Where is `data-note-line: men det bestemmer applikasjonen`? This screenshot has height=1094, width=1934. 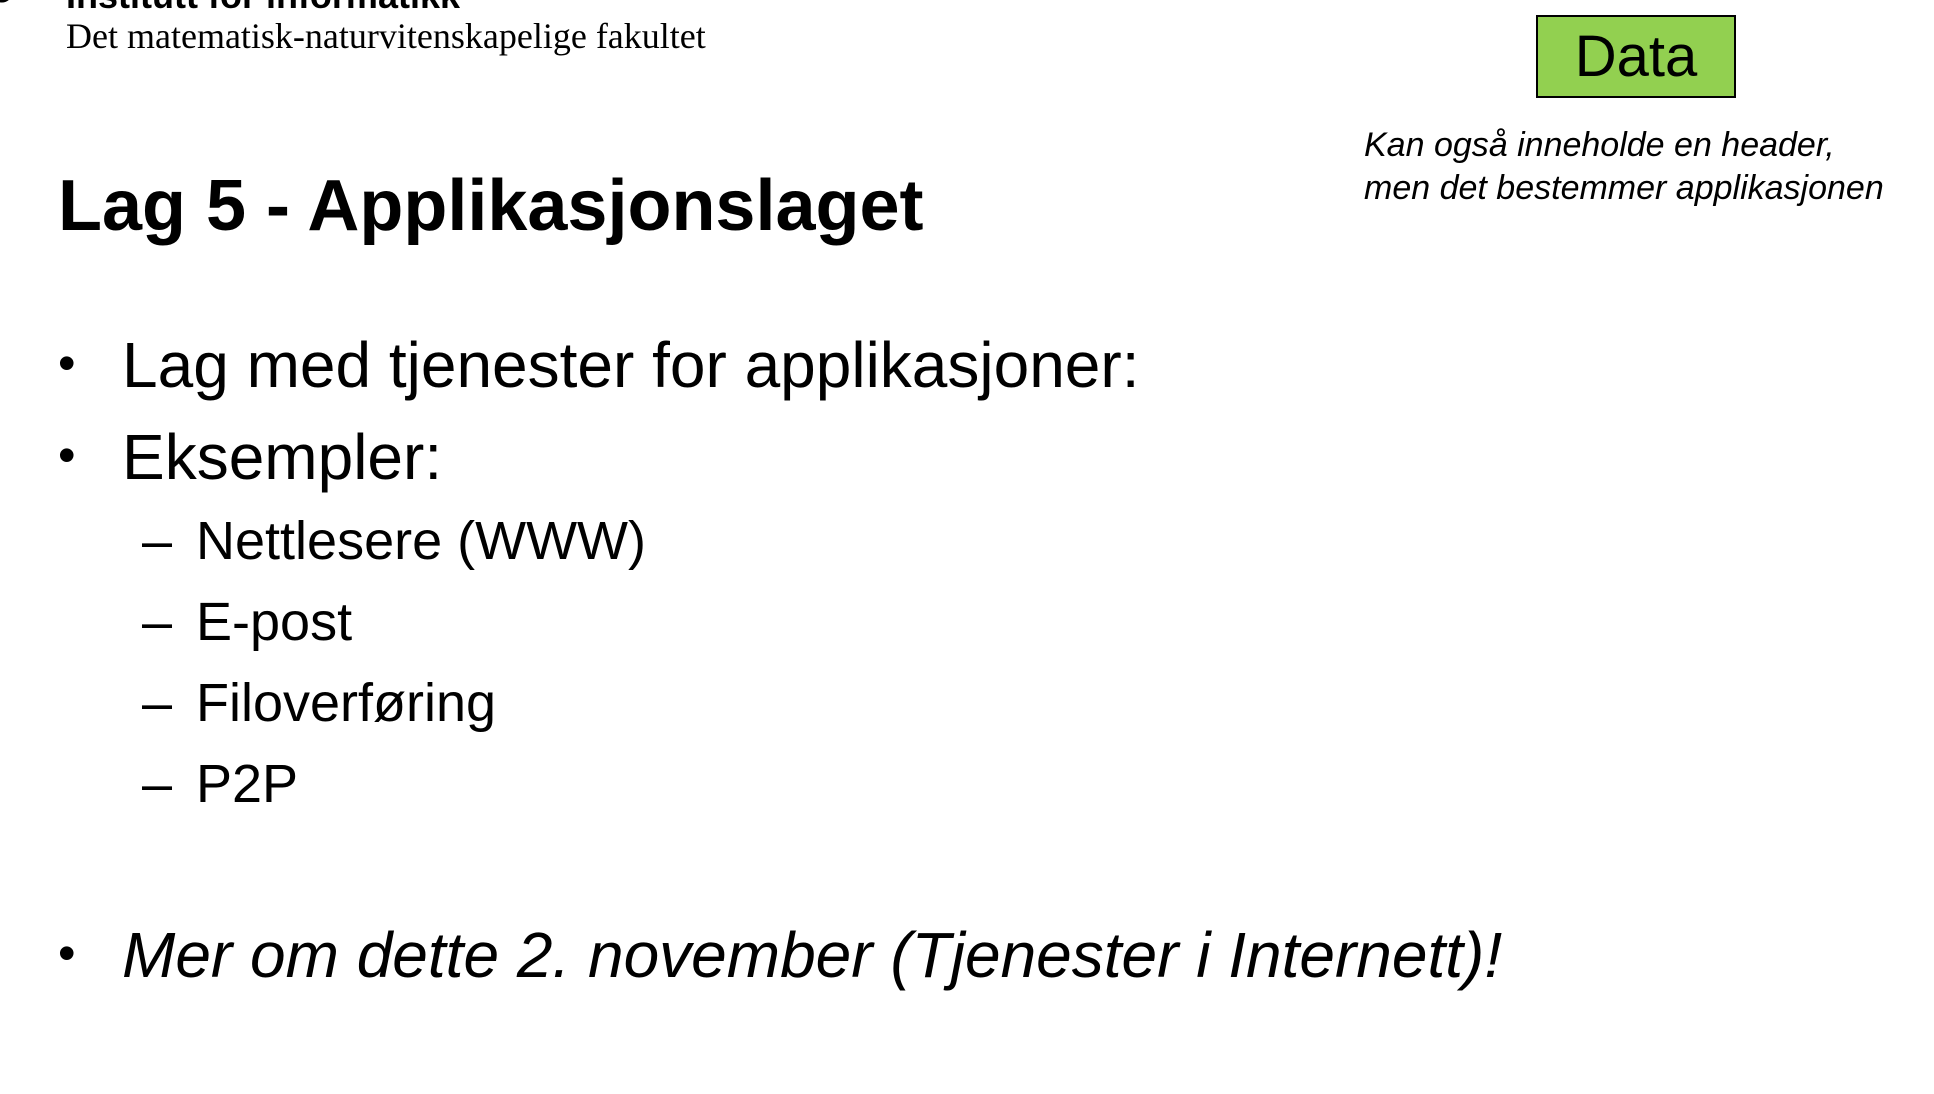
data-note-line: men det bestemmer applikasjonen is located at coordinates (1624, 188).